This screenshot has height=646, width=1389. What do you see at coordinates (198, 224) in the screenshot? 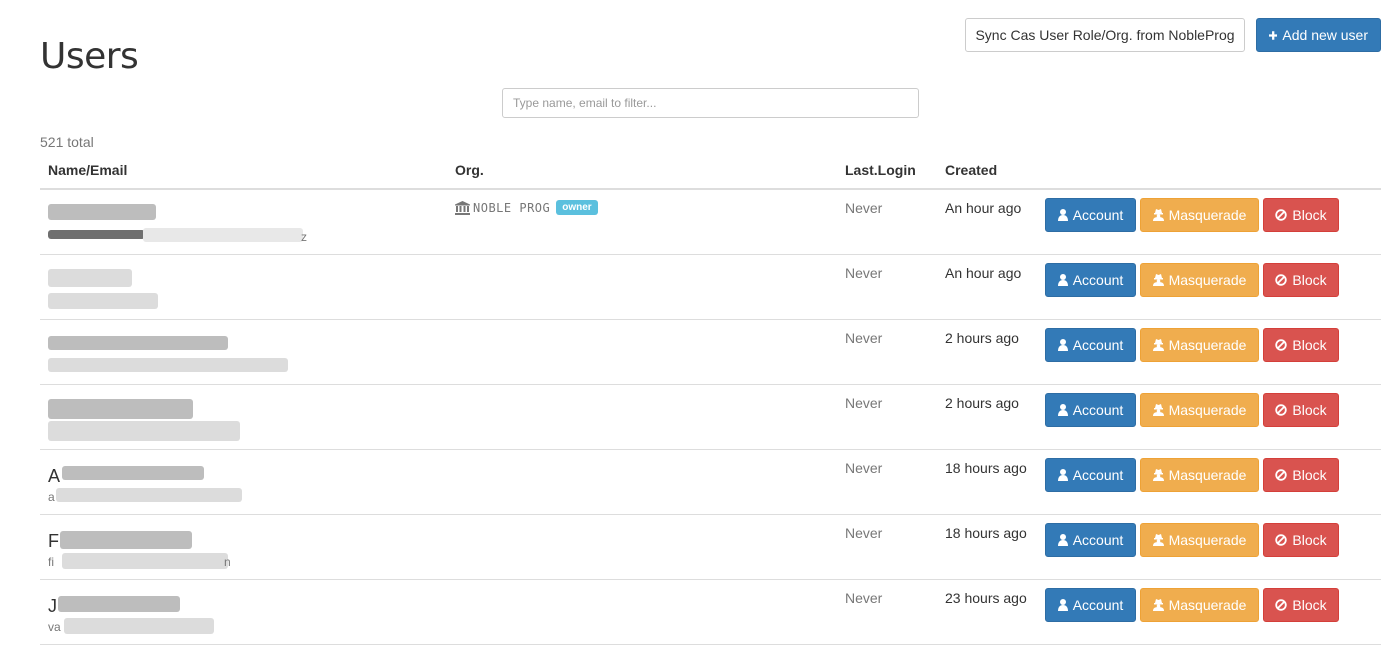
I see `user-name-email: z` at bounding box center [198, 224].